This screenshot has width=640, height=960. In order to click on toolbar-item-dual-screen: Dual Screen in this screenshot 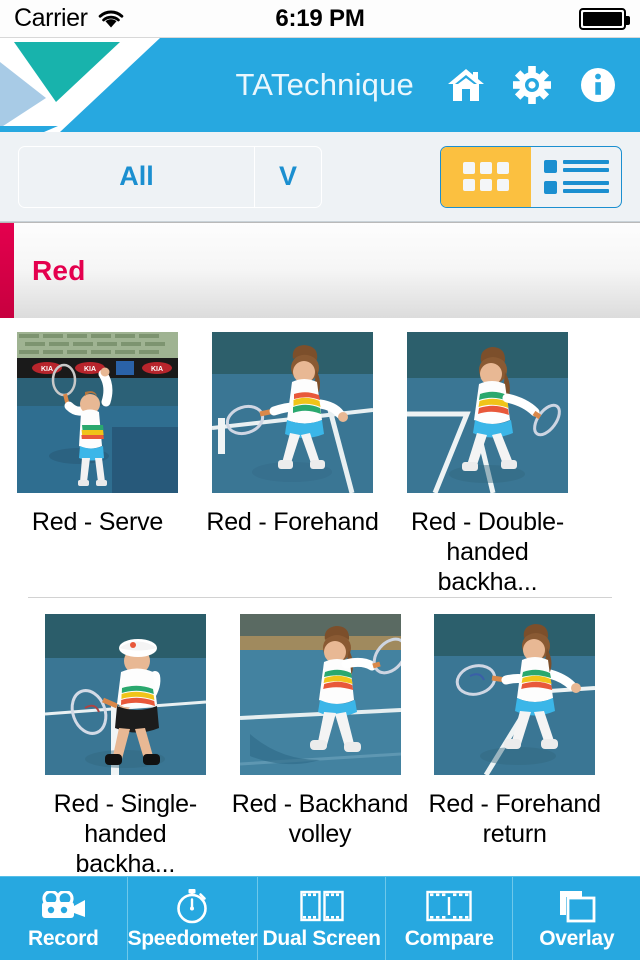, I will do `click(322, 918)`.